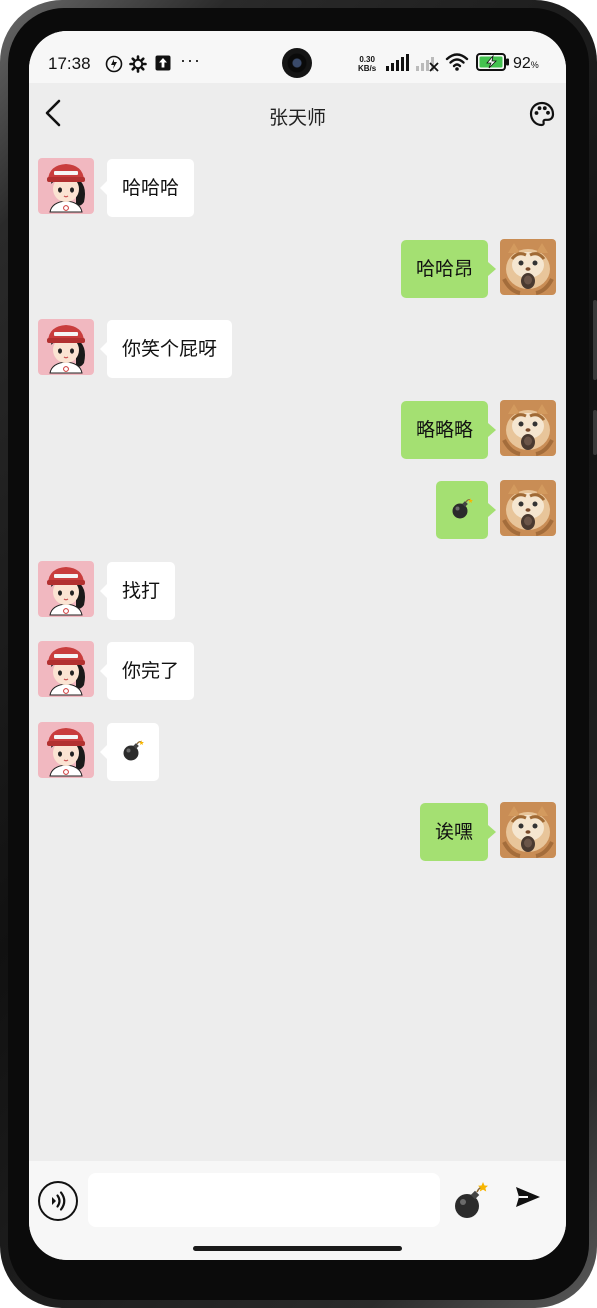  Describe the element at coordinates (397, 62) in the screenshot. I see `signal-strength-icon` at that location.